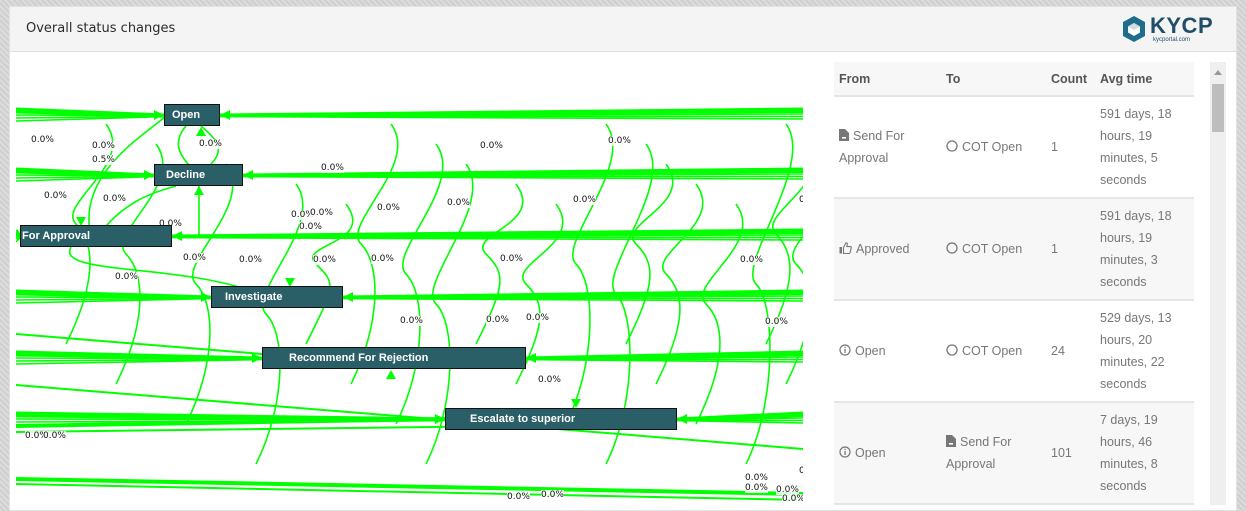 This screenshot has width=1246, height=511. I want to click on node-label: For Approval, so click(56, 236).